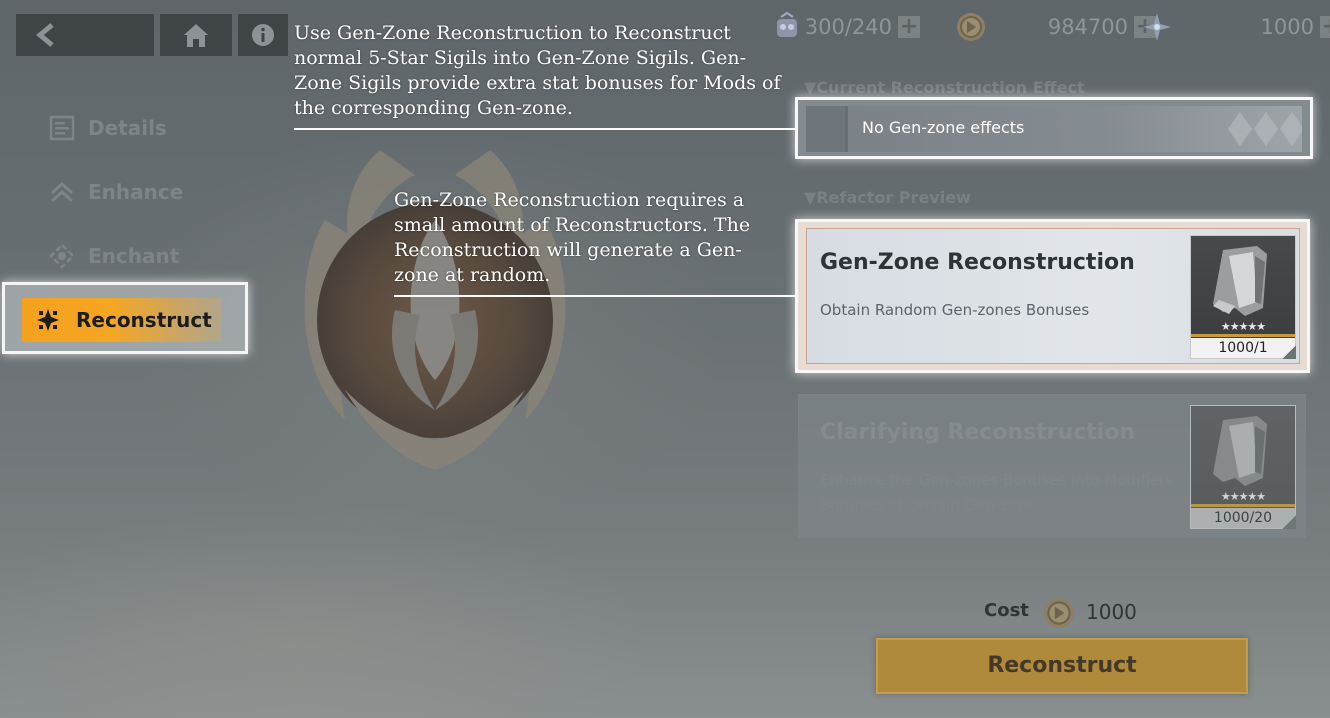  Describe the element at coordinates (48, 320) in the screenshot. I see `reconstruct-icon` at that location.